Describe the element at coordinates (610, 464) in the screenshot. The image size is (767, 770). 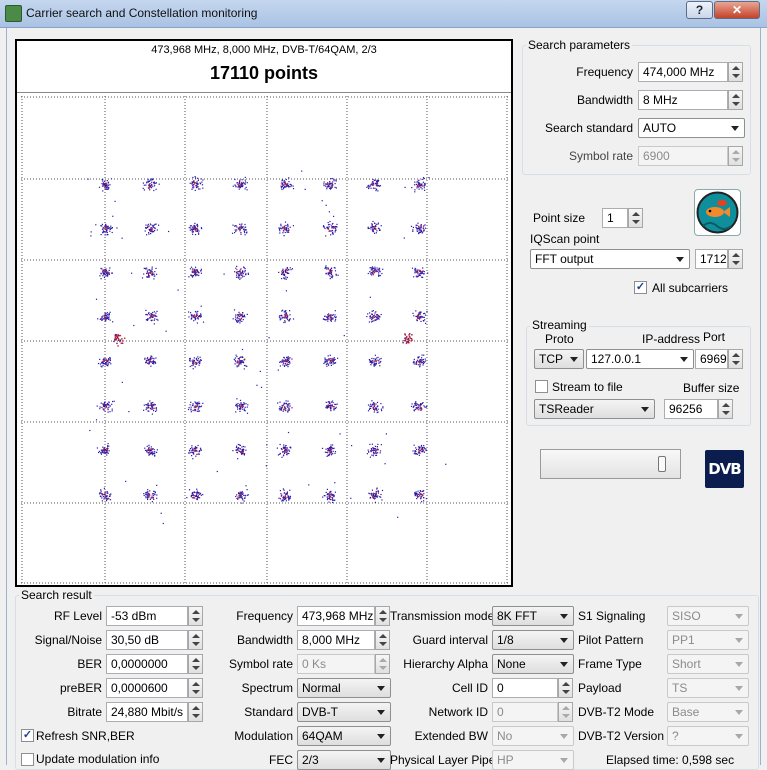
I see `signal-level-track` at that location.